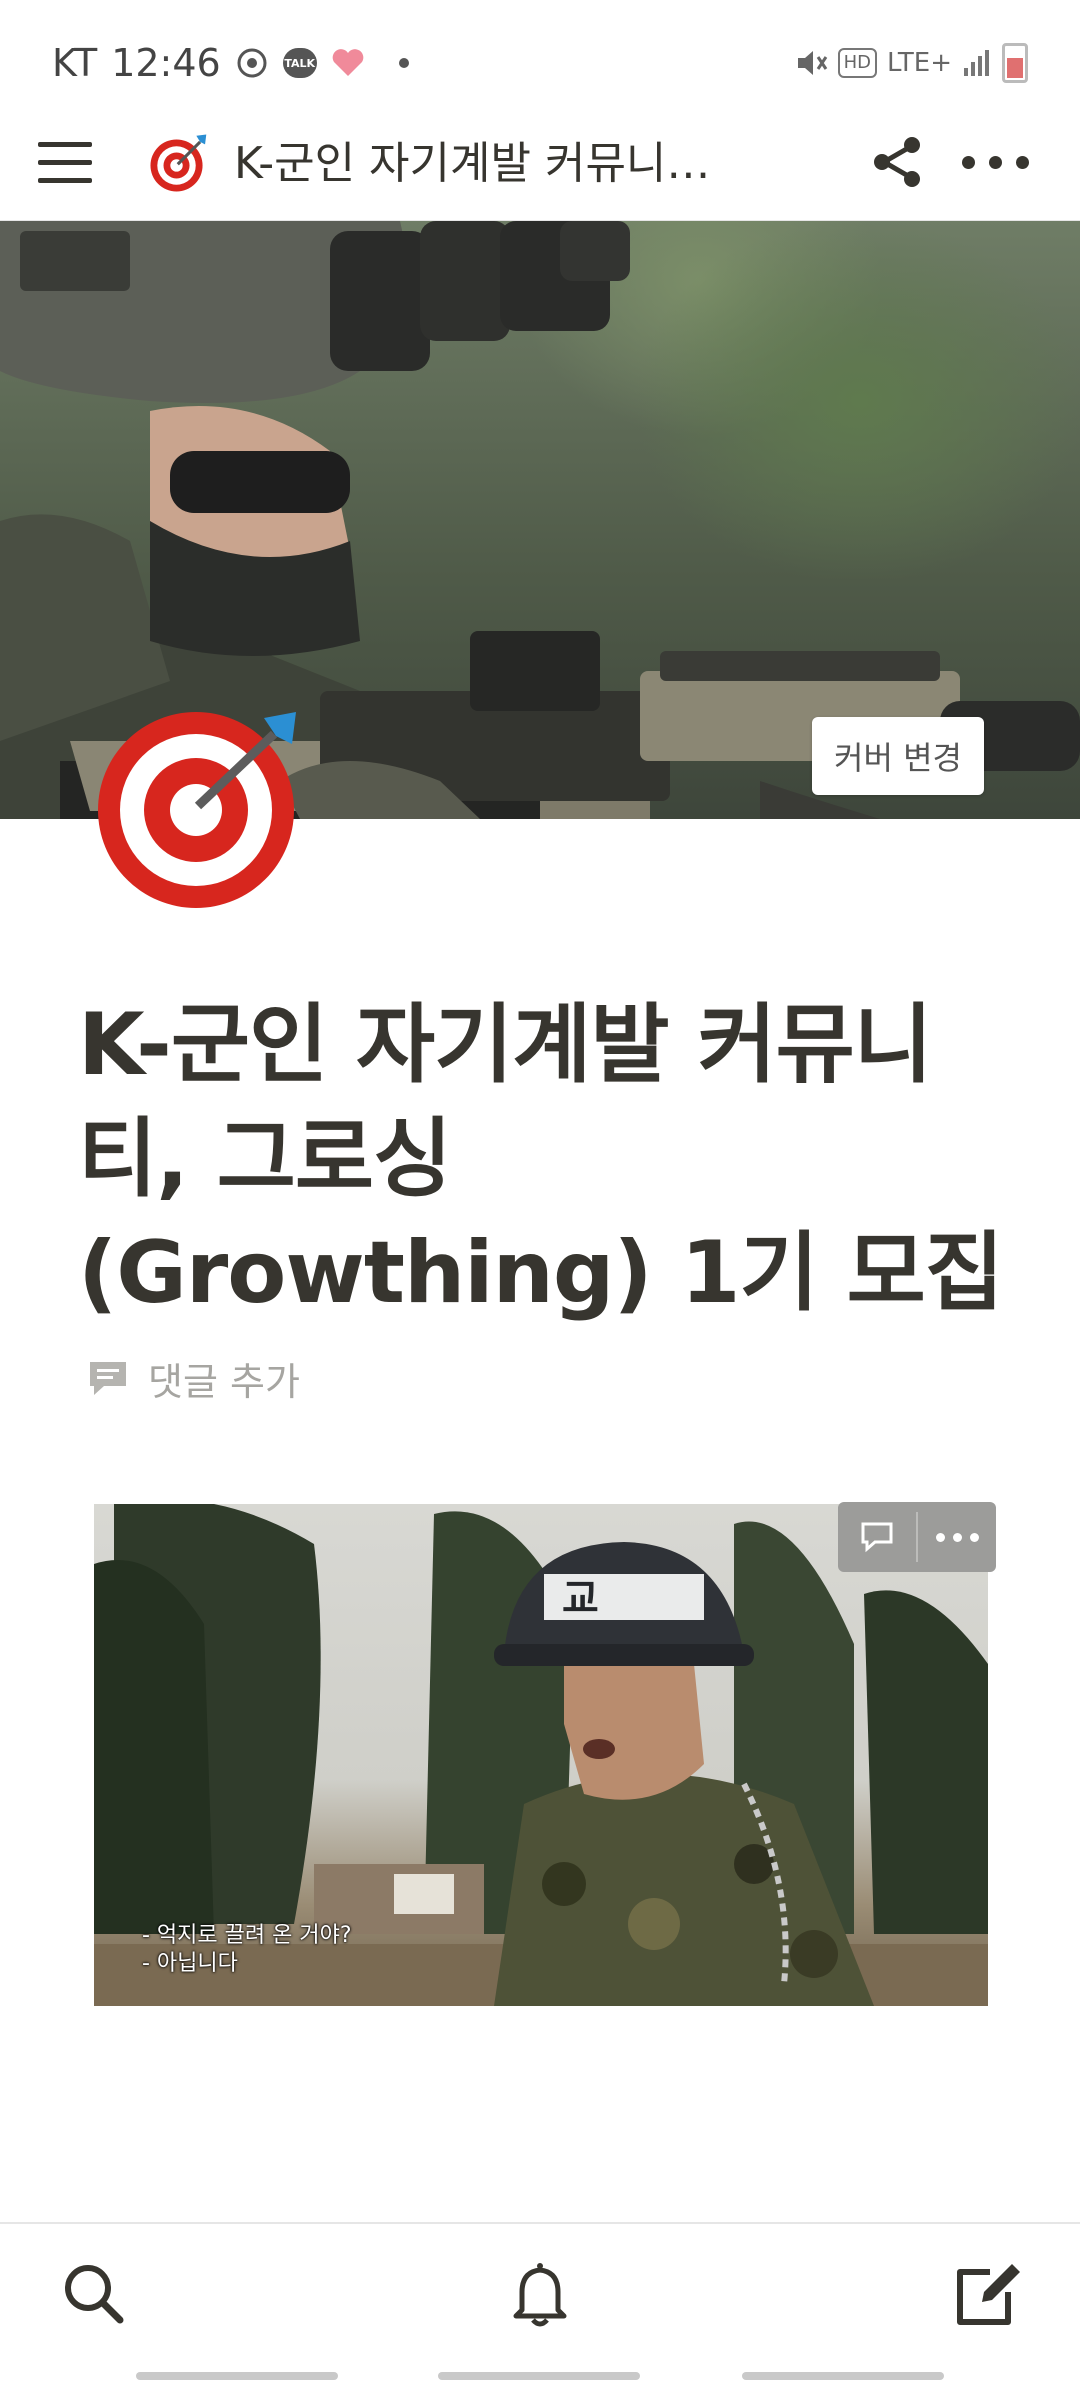  What do you see at coordinates (179, 163) in the screenshot?
I see `bullseye-dart-icon` at bounding box center [179, 163].